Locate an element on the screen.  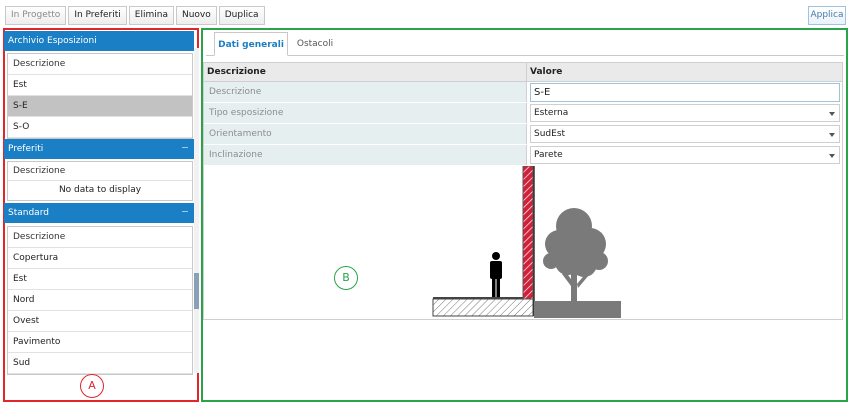
list-item: Sud is located at coordinates (100, 363).